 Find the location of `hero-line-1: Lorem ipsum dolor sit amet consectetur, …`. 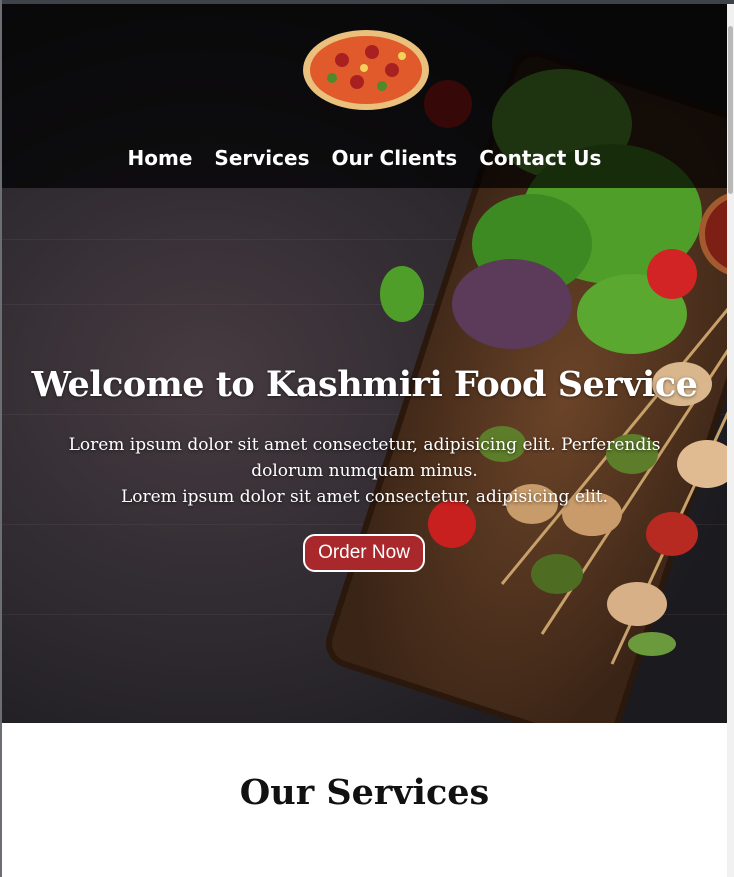

hero-line-1: Lorem ipsum dolor sit amet consectetur, … is located at coordinates (364, 458).